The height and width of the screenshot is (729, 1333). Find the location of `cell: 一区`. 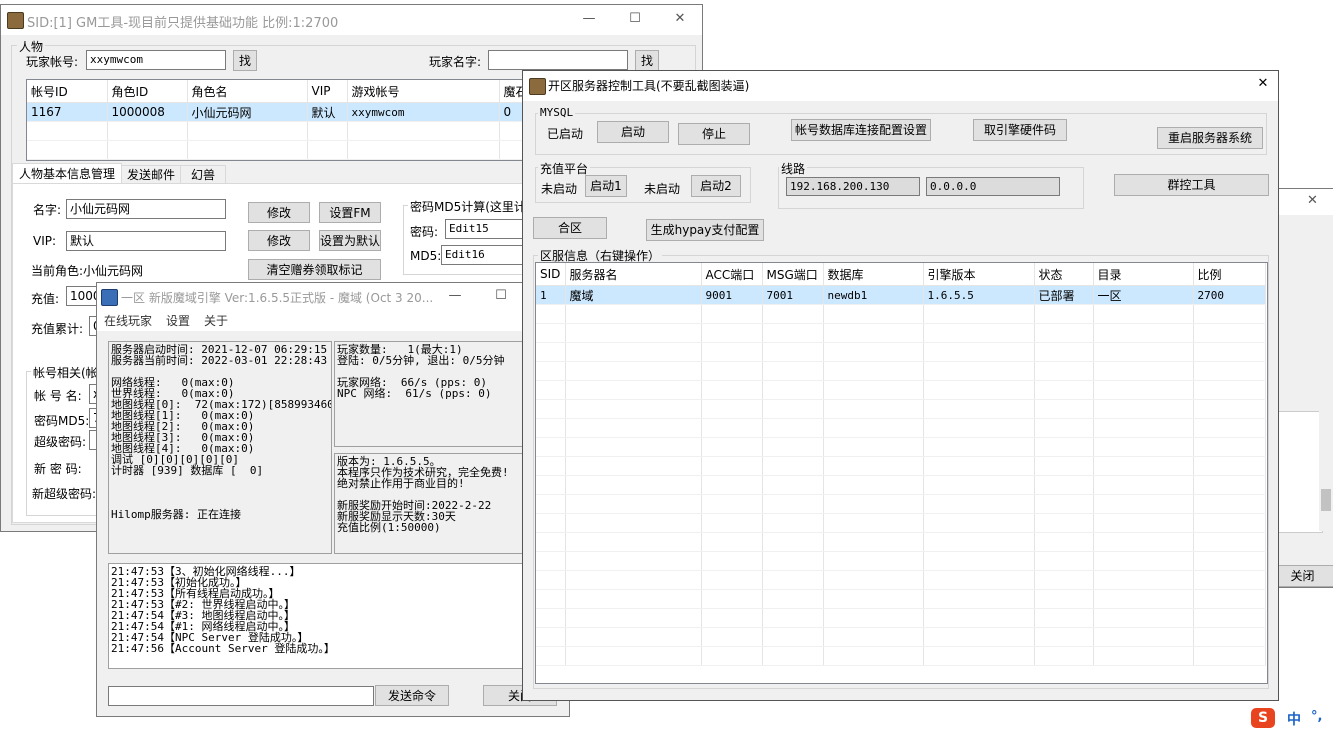

cell: 一区 is located at coordinates (1143, 295).